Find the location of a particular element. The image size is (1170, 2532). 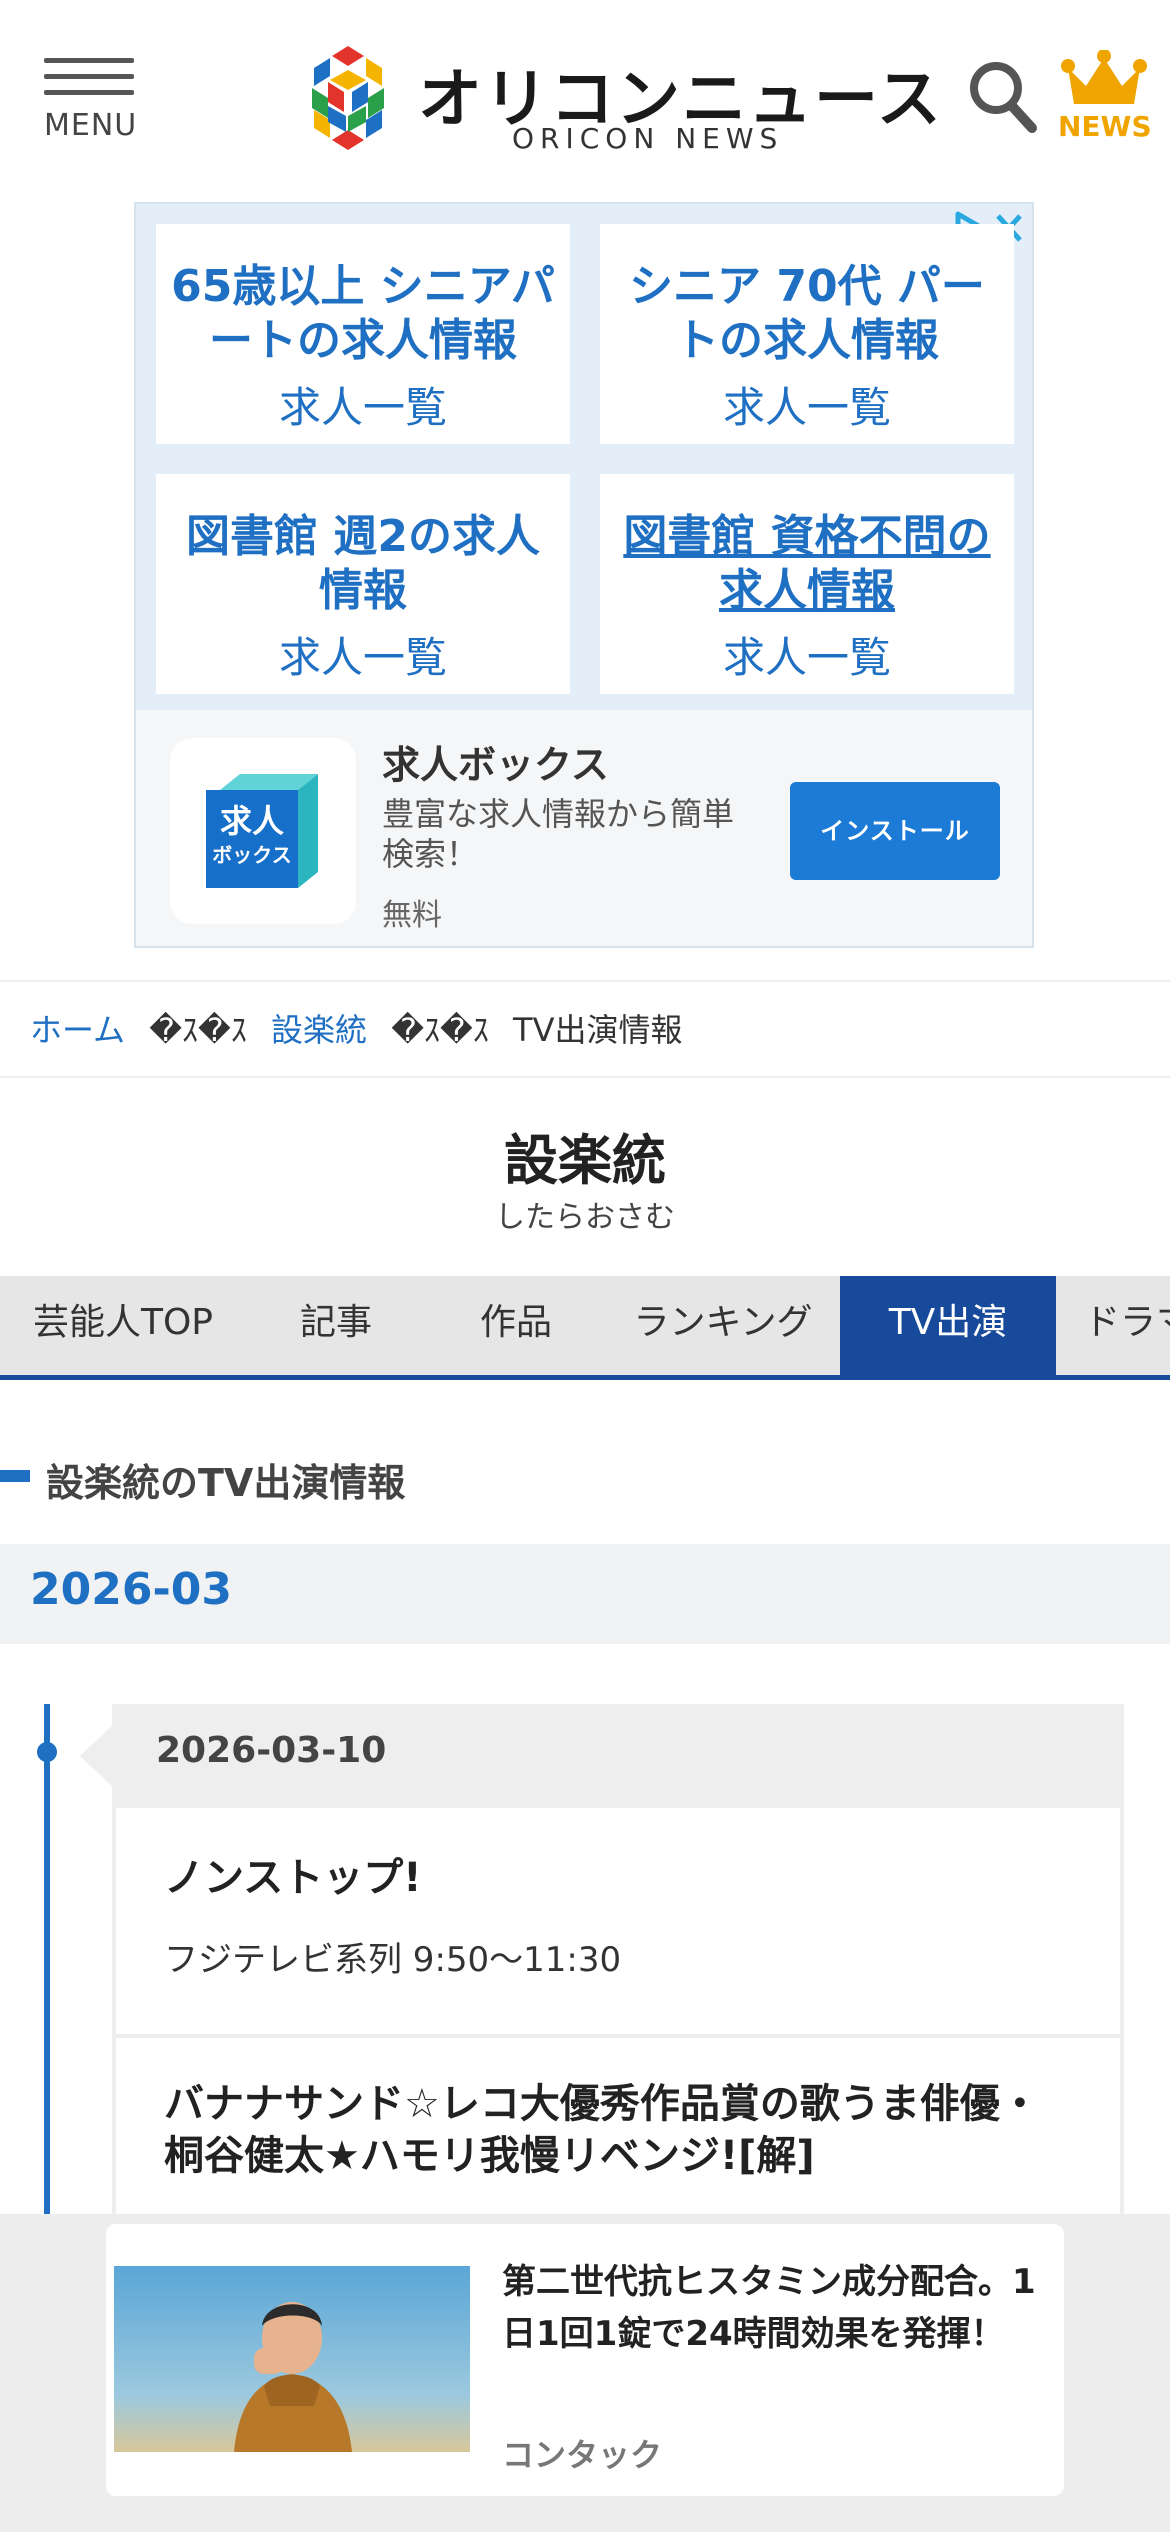

ad-job-title: 図書館 資格不問の求人情報 is located at coordinates (807, 563).